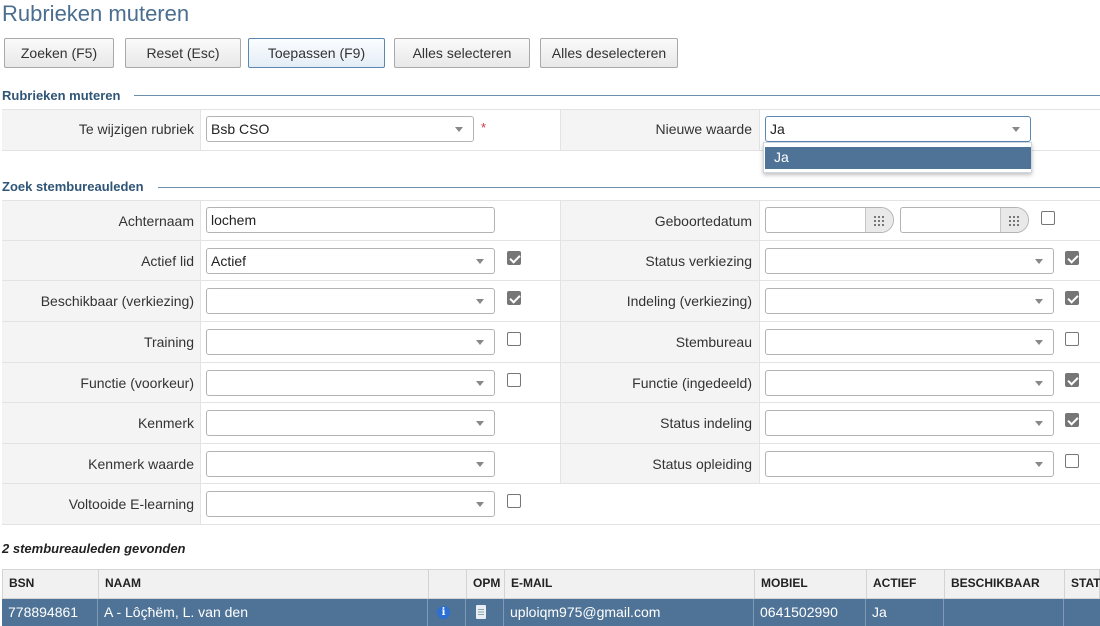 Image resolution: width=1100 pixels, height=626 pixels. I want to click on column-header-actief: ACTIEF, so click(906, 584).